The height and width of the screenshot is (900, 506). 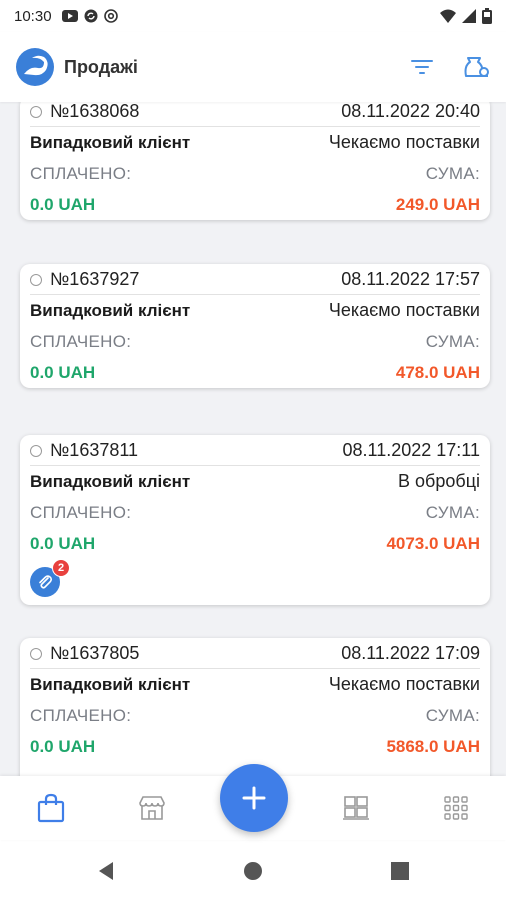 What do you see at coordinates (95, 278) in the screenshot?
I see `order-number: №1637927` at bounding box center [95, 278].